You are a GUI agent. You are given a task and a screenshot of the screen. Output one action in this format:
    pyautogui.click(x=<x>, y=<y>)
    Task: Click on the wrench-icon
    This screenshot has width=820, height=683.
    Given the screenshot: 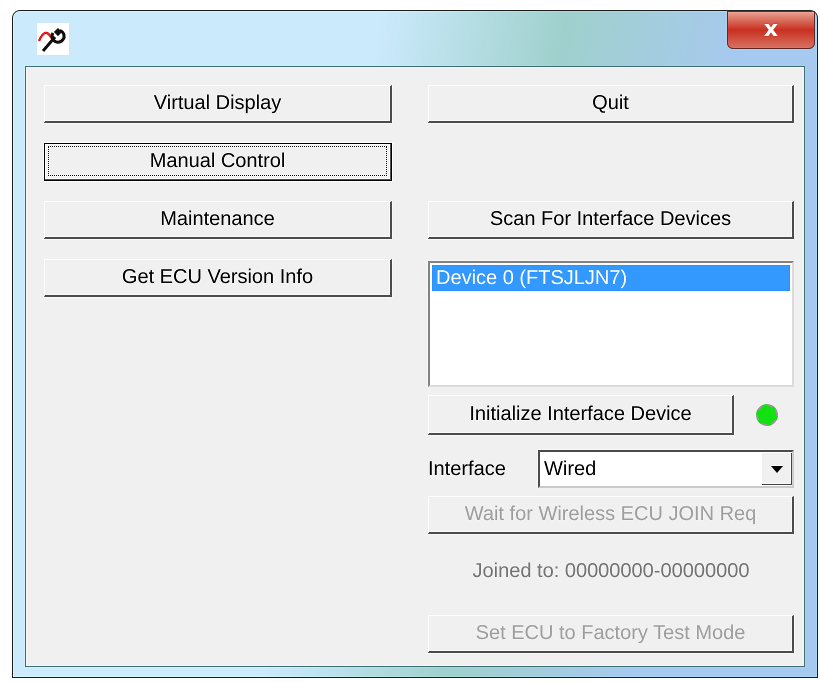 What is the action you would take?
    pyautogui.click(x=53, y=38)
    